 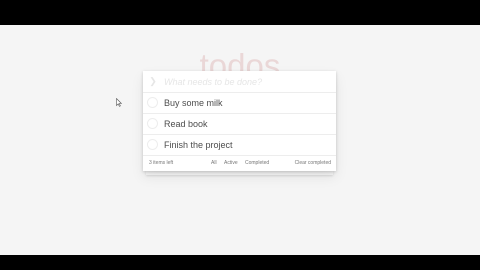 I want to click on mouse-cursor-icon, so click(x=119, y=102).